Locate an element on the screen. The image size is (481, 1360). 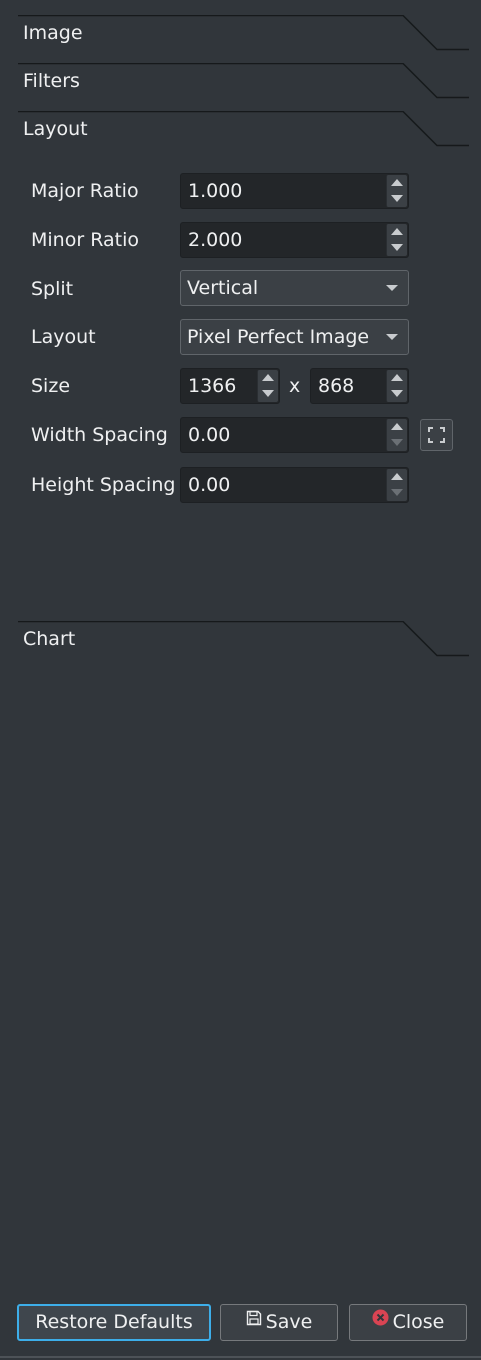
size-height-value: 868 is located at coordinates (336, 386).